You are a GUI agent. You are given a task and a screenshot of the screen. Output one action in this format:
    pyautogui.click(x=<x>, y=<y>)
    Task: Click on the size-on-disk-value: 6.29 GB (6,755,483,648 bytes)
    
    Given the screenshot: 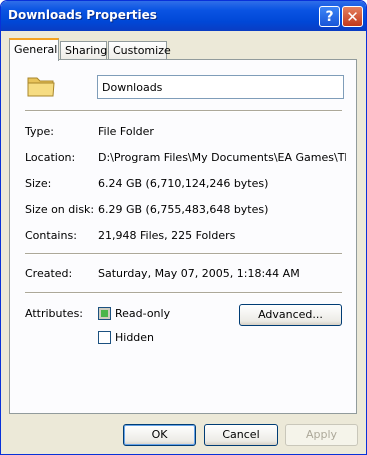 What is the action you would take?
    pyautogui.click(x=183, y=209)
    